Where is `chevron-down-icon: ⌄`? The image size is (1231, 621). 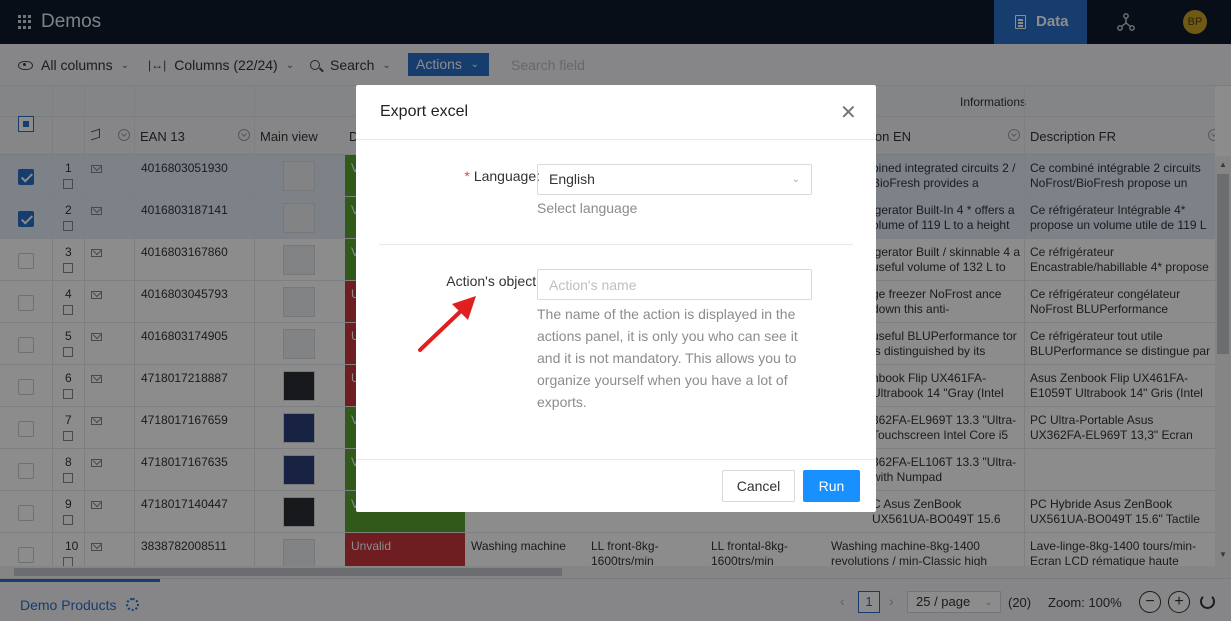 chevron-down-icon: ⌄ is located at coordinates (795, 179).